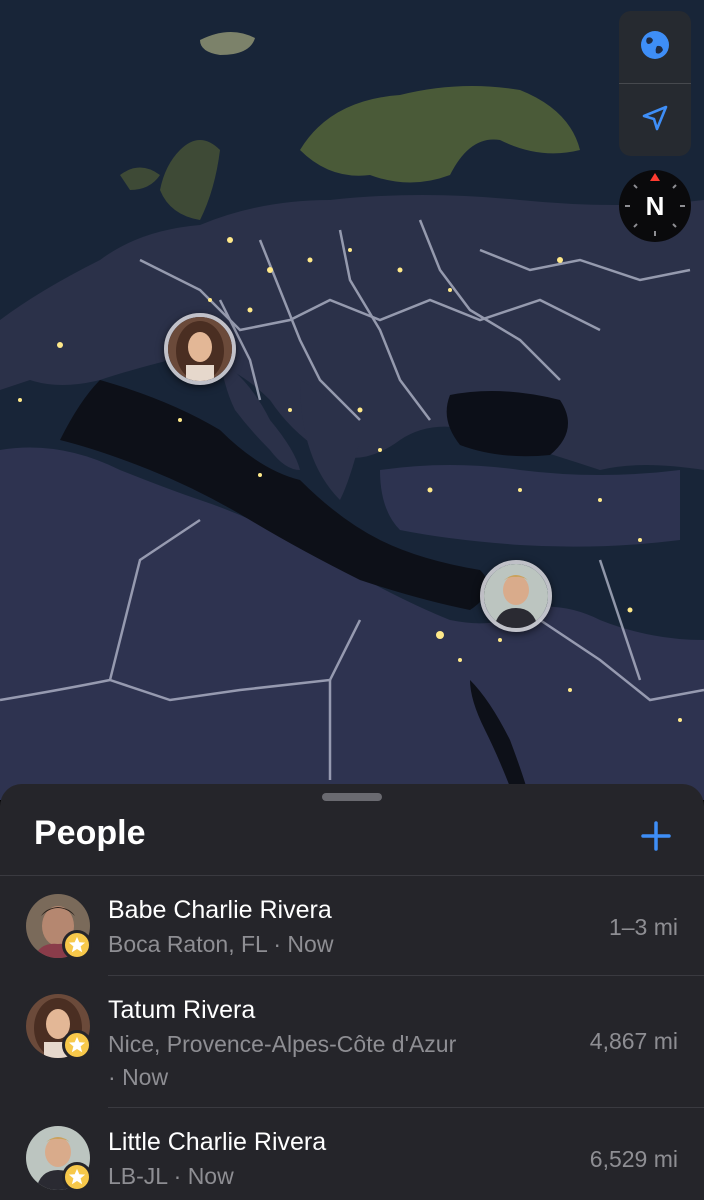  Describe the element at coordinates (217, 1142) in the screenshot. I see `person-name: Little Charlie Rivera` at that location.